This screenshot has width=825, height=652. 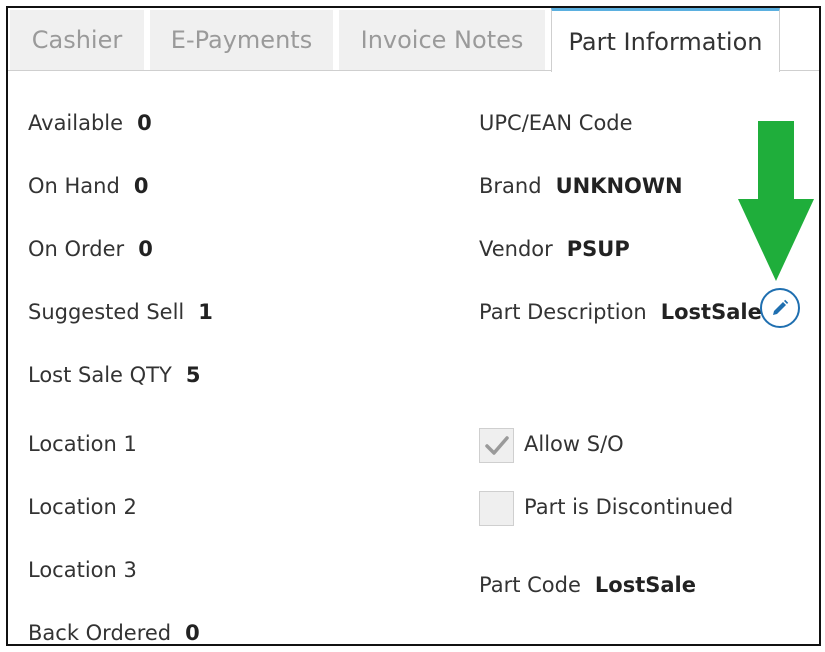 I want to click on back-ordered-field: Back Ordered 0, so click(x=114, y=633).